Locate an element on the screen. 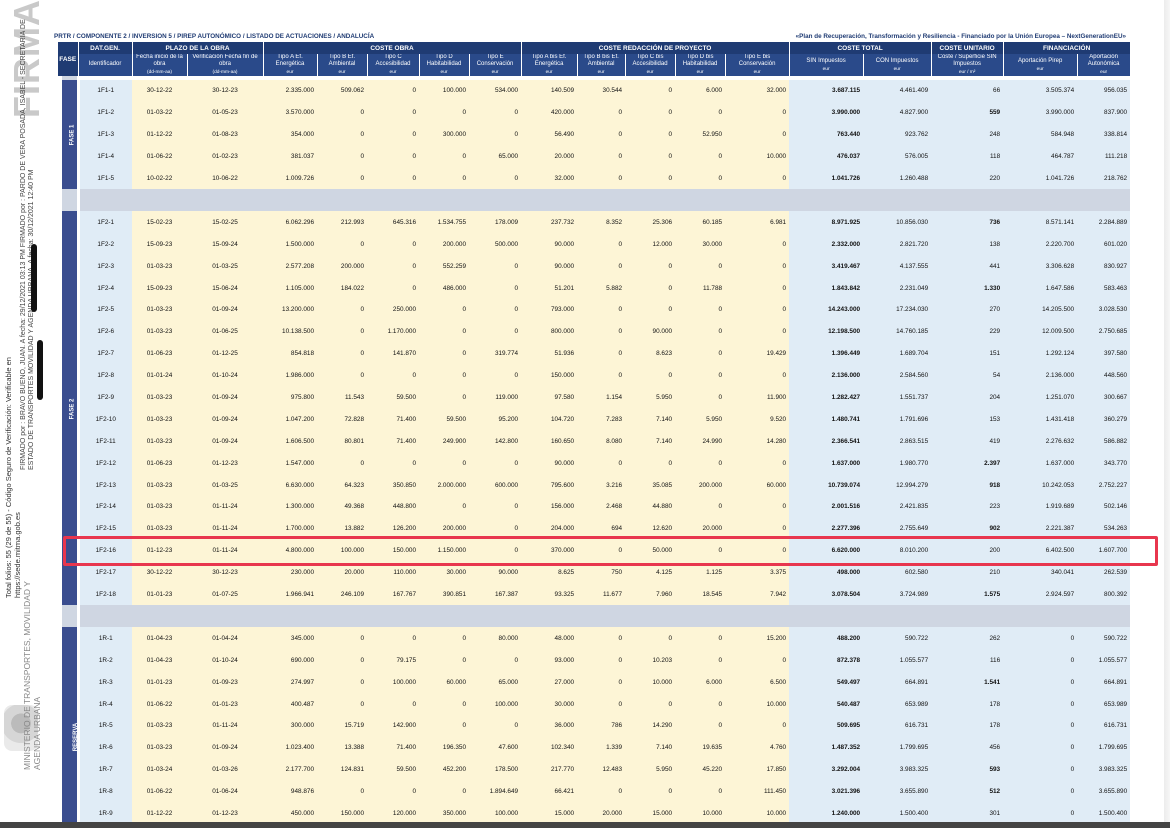 This screenshot has height=828, width=1170. table-cell: 100.000 is located at coordinates (342, 550).